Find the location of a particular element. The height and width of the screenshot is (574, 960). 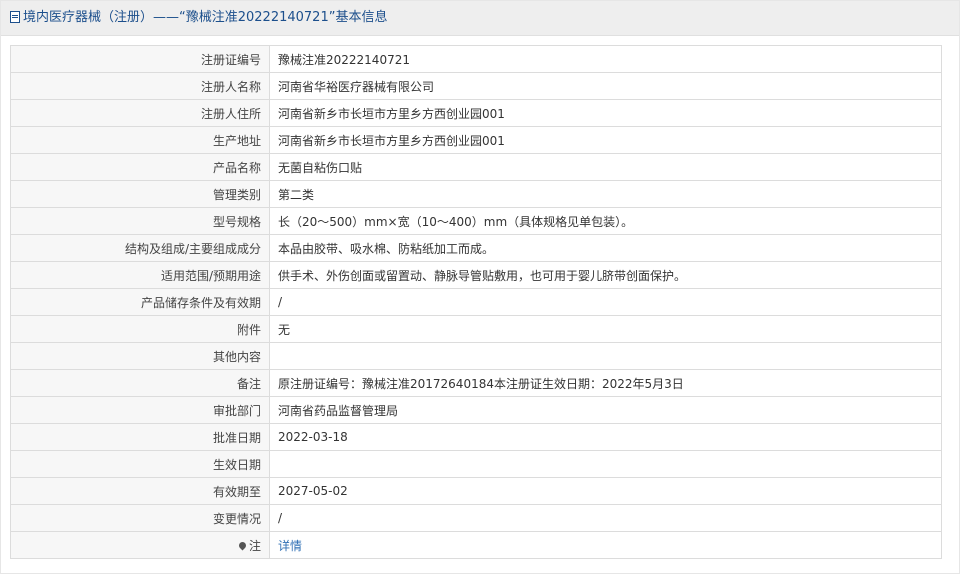

table-row: 型号规格 长（20～500）mm×宽（10～400）mm（具体规格见单包装）。 is located at coordinates (476, 221).